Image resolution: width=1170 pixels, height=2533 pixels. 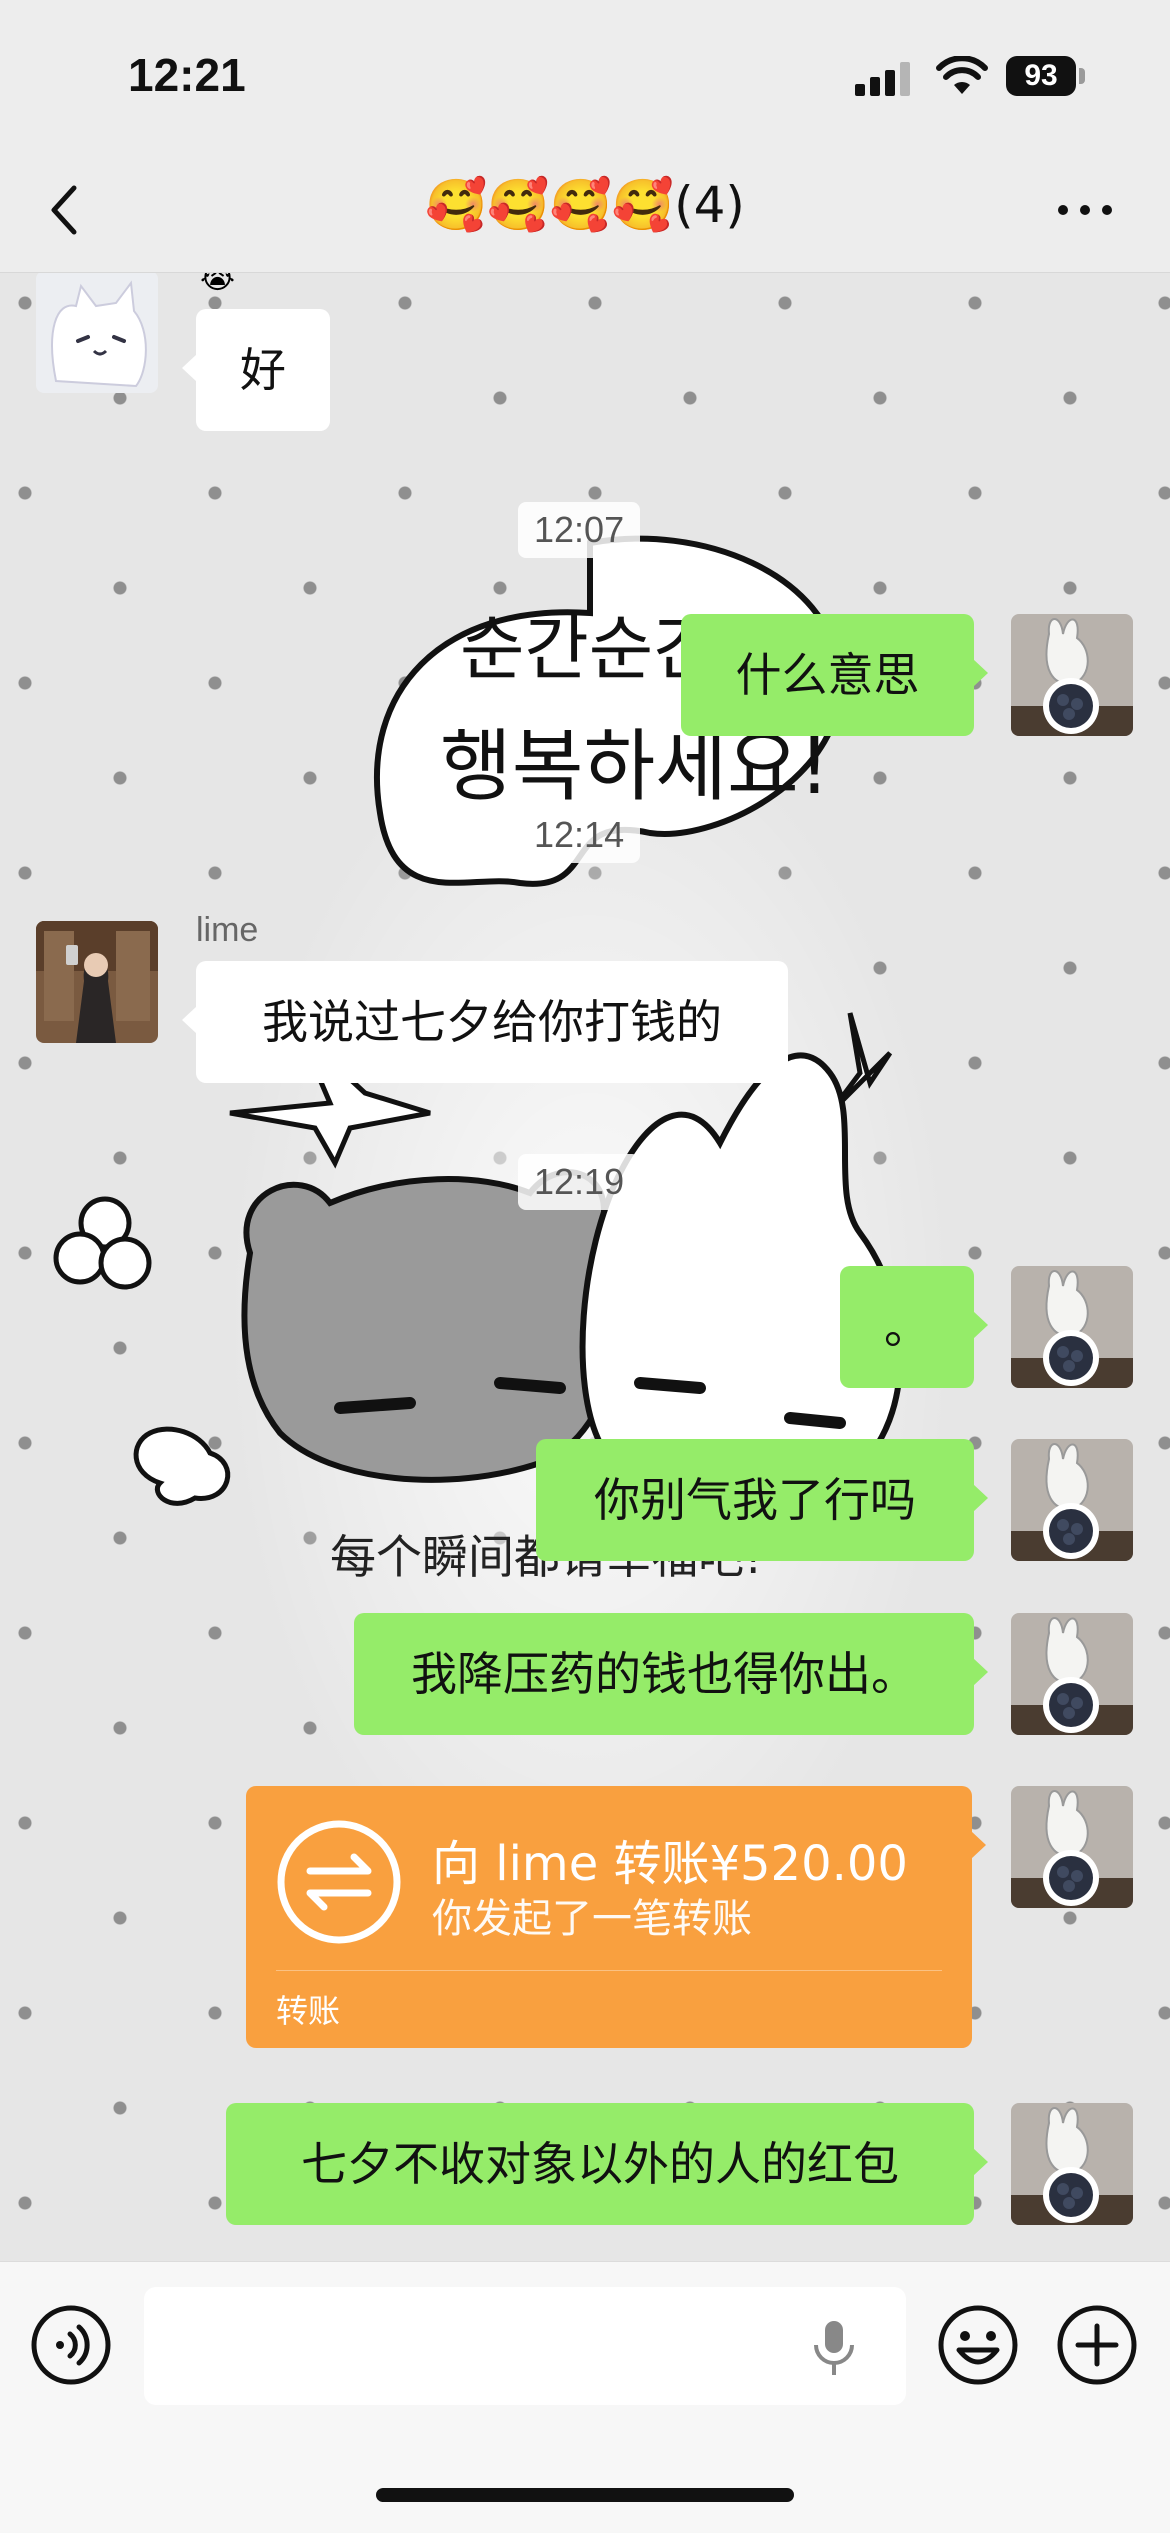 I want to click on cat-avatar-icon, so click(x=97, y=333).